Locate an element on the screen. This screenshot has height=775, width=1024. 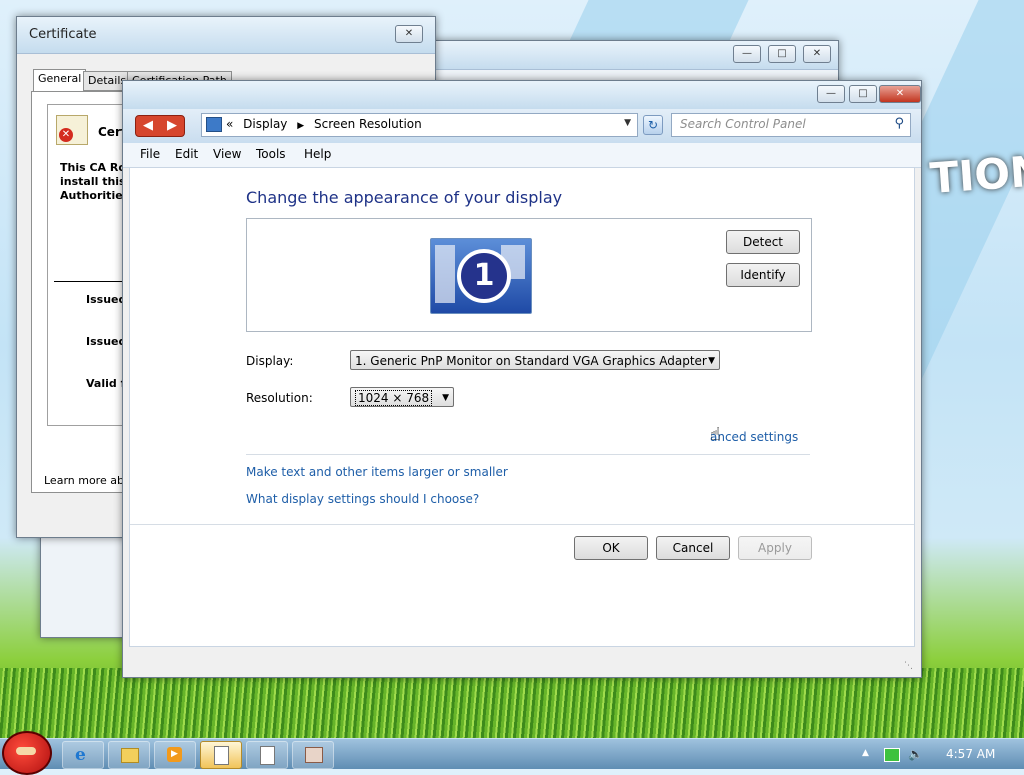
ok-button: OK is located at coordinates (611, 548).